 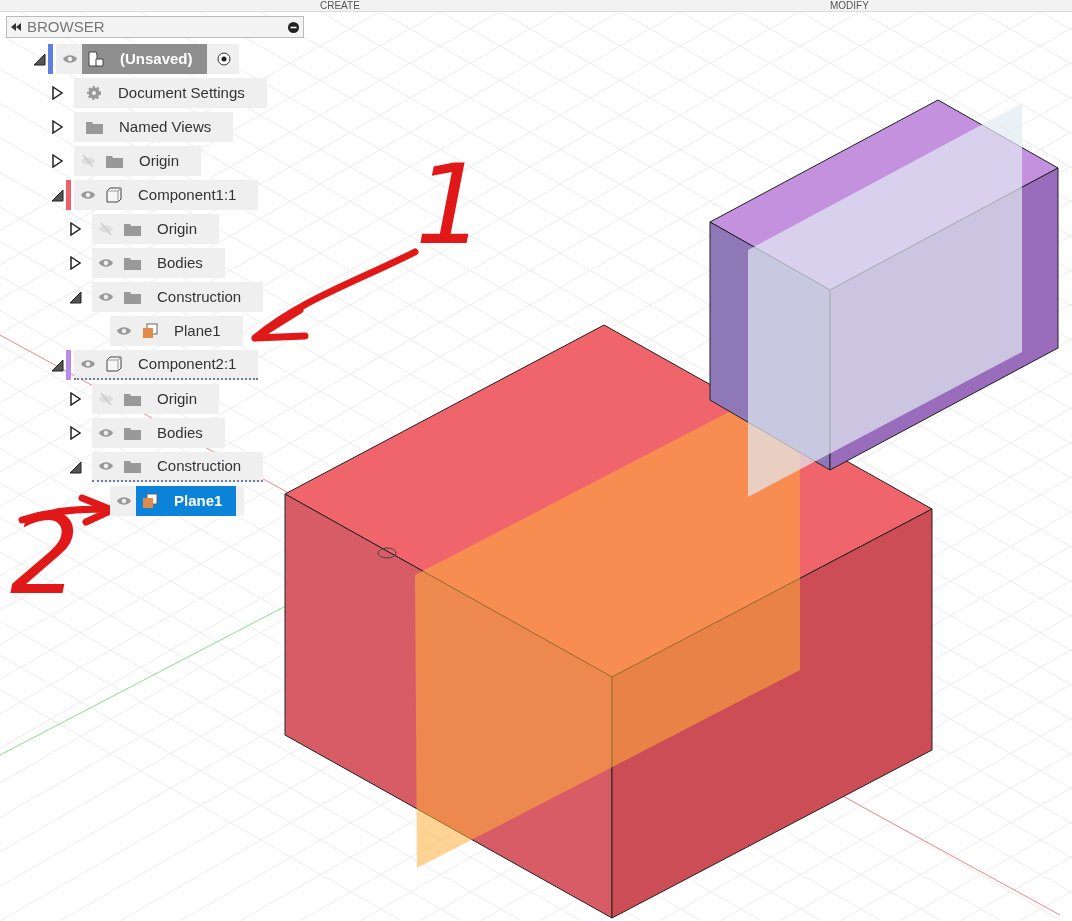 I want to click on minimize-icon, so click(x=293, y=27).